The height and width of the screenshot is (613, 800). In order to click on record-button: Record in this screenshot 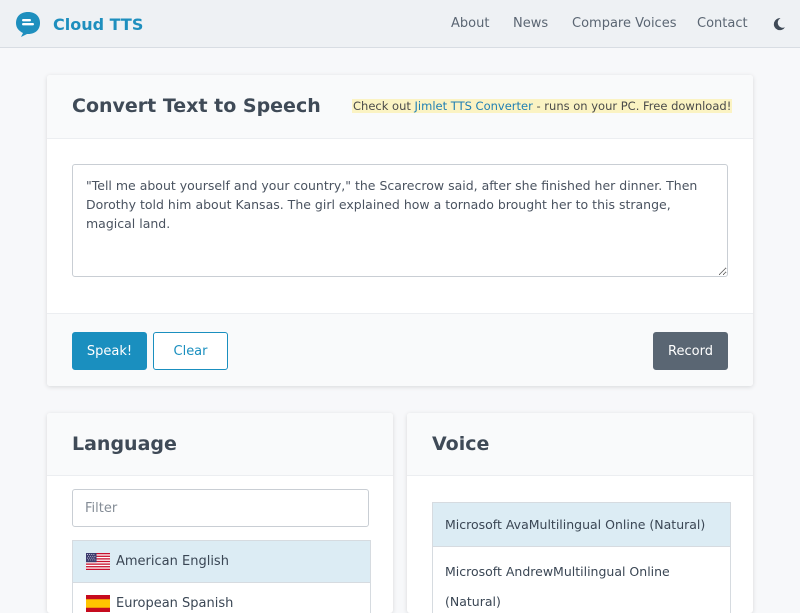, I will do `click(690, 351)`.